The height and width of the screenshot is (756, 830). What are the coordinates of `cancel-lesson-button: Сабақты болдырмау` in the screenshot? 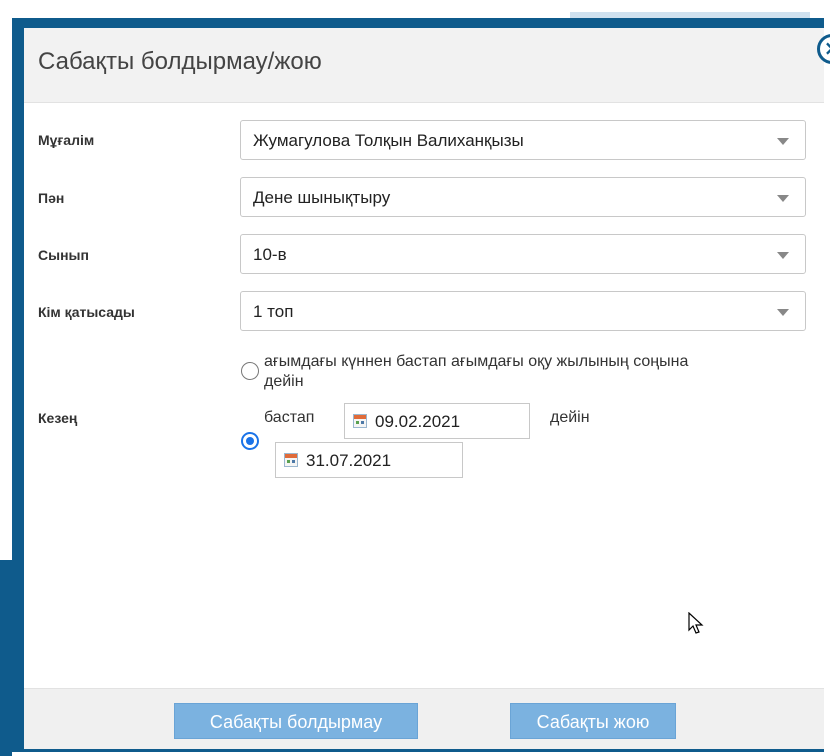 It's located at (296, 721).